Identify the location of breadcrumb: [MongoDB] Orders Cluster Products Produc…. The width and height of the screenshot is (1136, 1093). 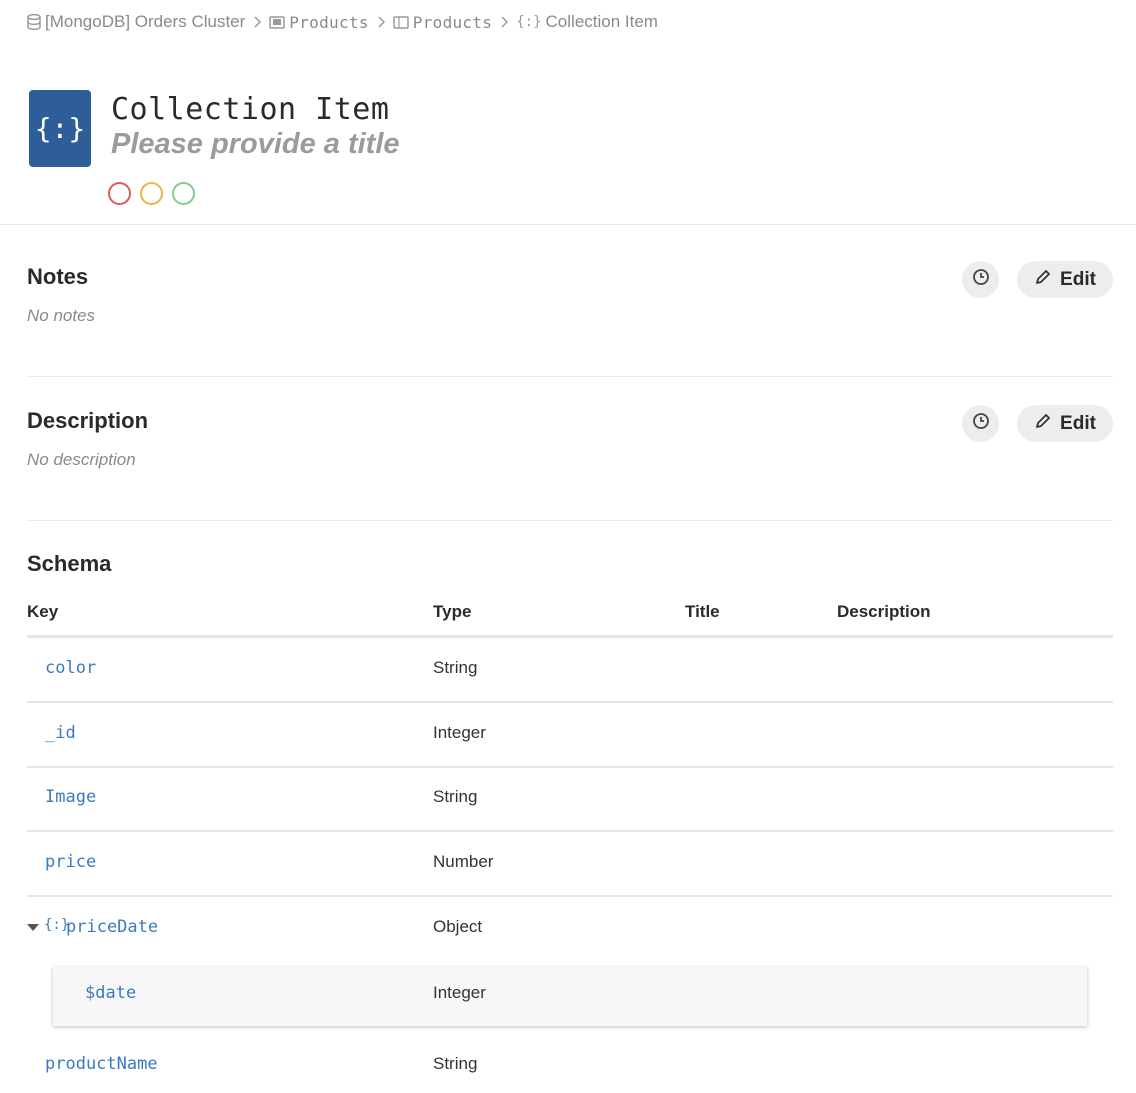
(342, 22).